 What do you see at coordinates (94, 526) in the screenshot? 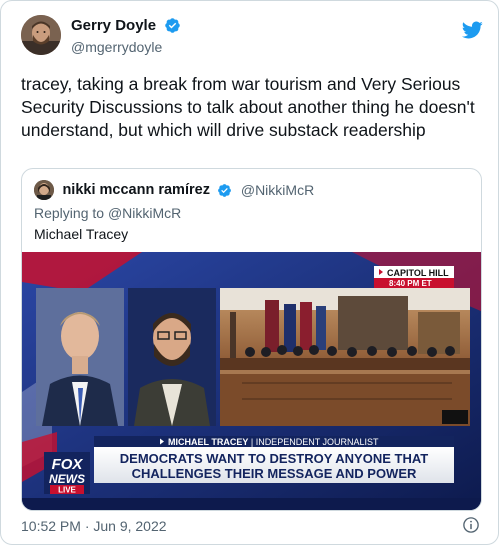
I see `tweet-timestamp: 10:52 PM · Jun 9, 2022` at bounding box center [94, 526].